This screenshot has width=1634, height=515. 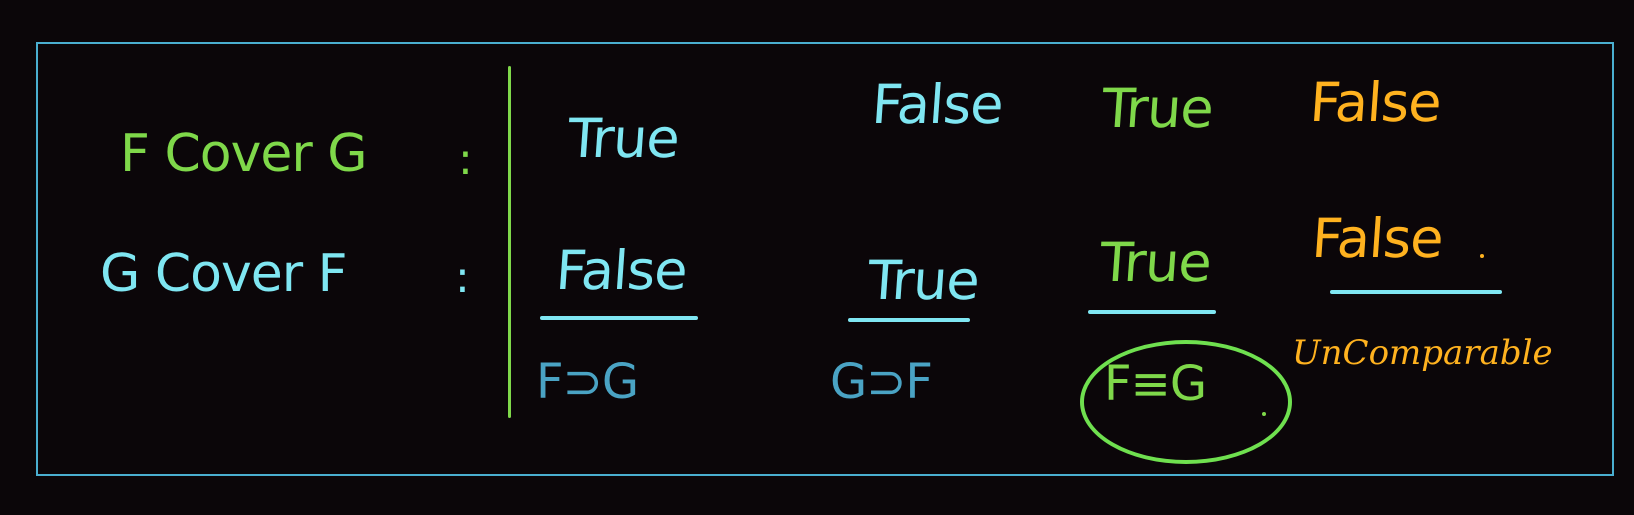 I want to click on f-cover-g-value-2: False, so click(x=937, y=104).